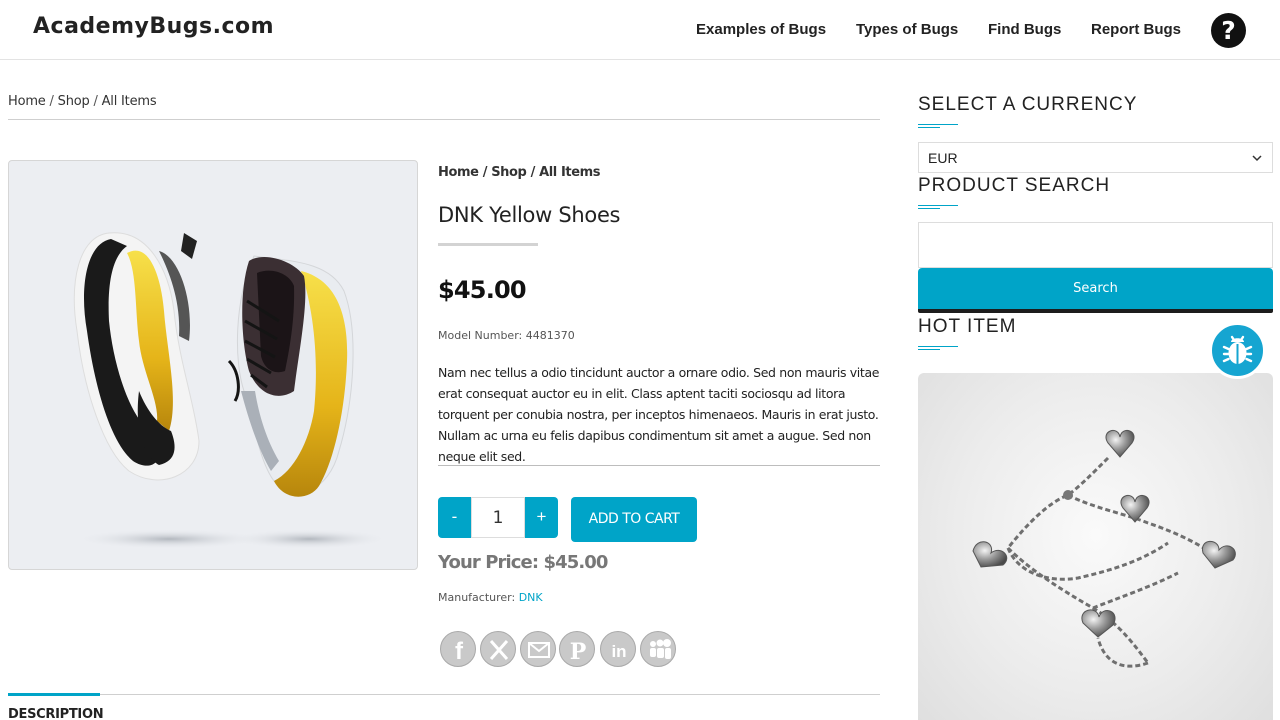 Image resolution: width=1280 pixels, height=720 pixels. What do you see at coordinates (459, 651) in the screenshot?
I see `svg-text: f` at bounding box center [459, 651].